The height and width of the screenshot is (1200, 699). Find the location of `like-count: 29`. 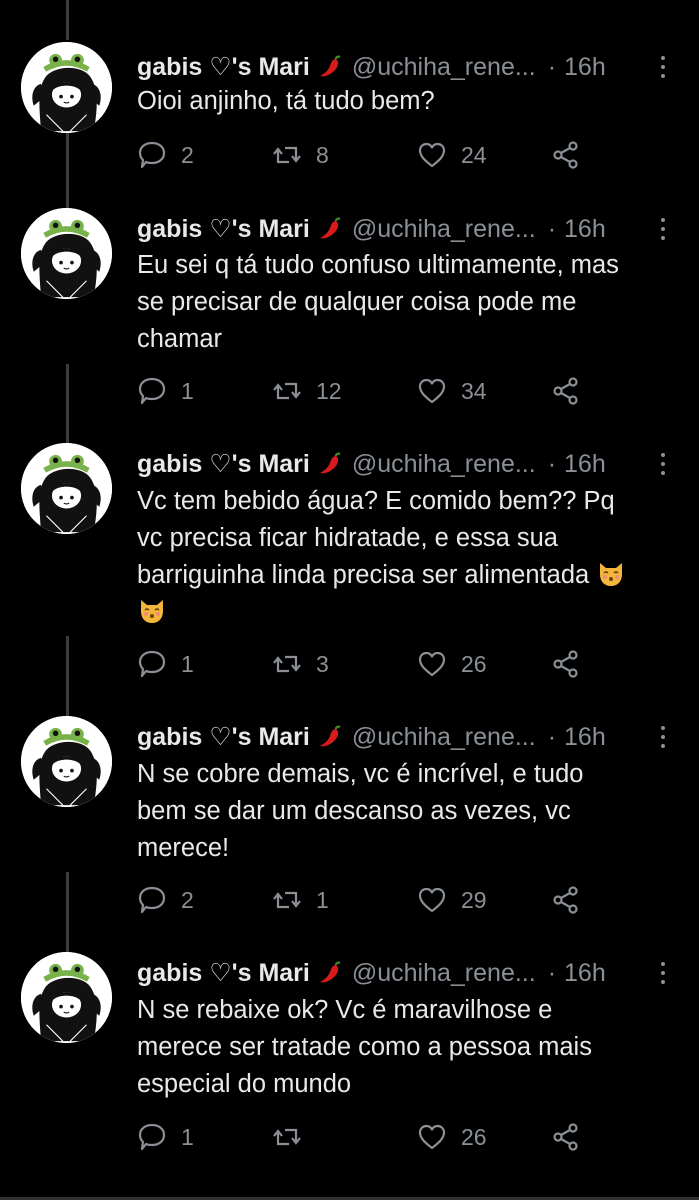

like-count: 29 is located at coordinates (474, 899).